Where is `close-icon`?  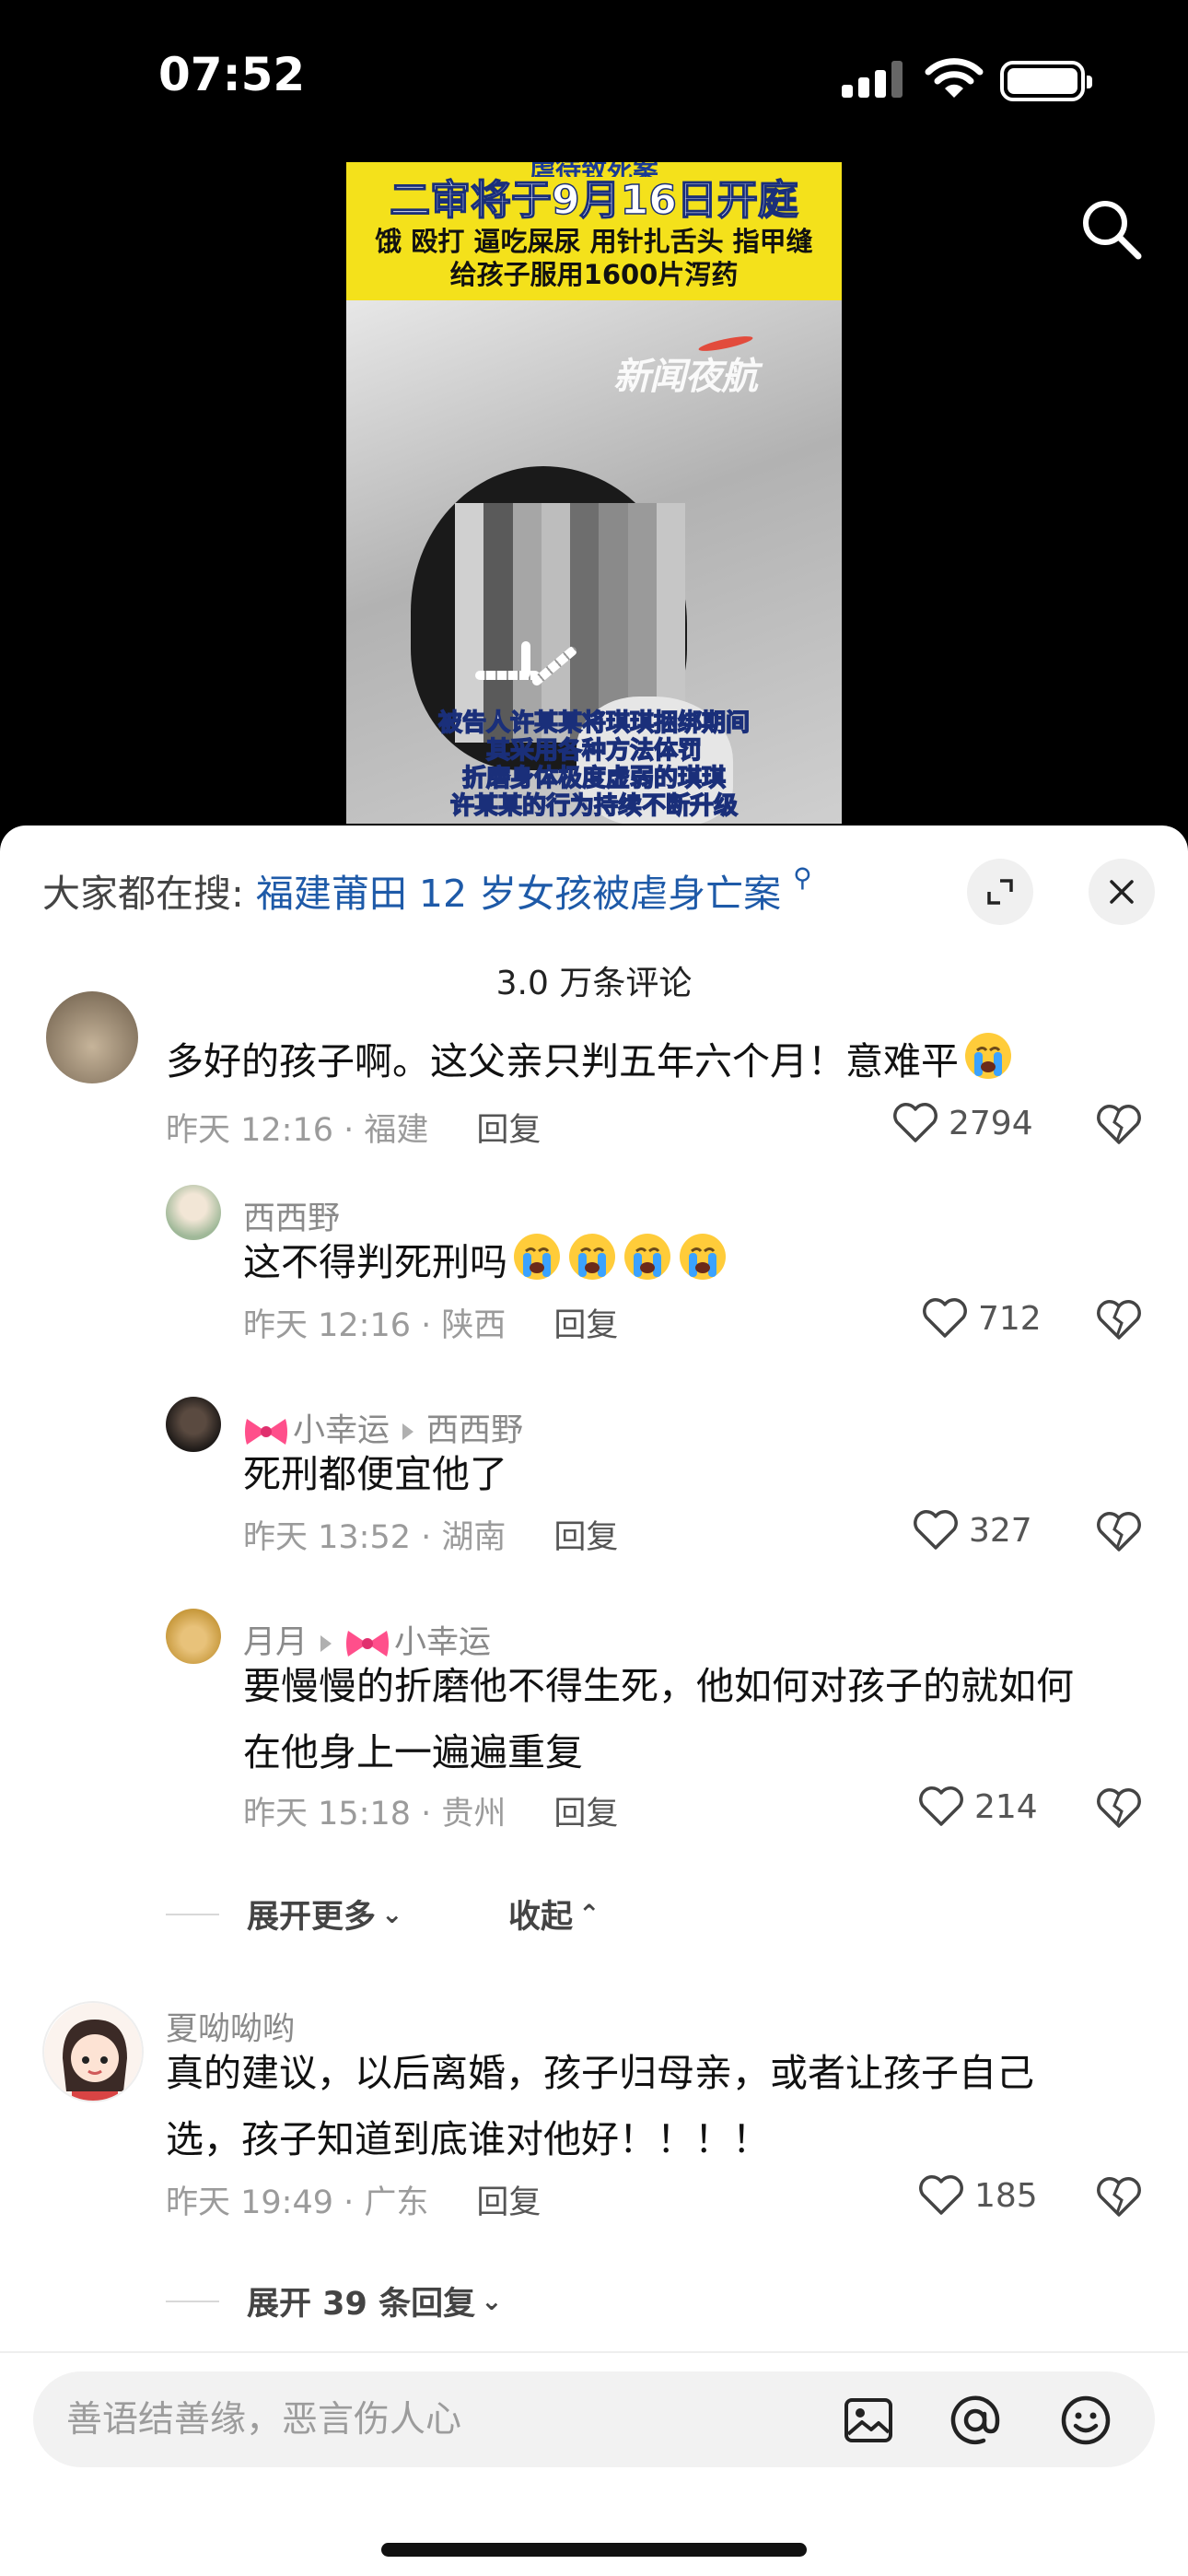 close-icon is located at coordinates (1122, 892).